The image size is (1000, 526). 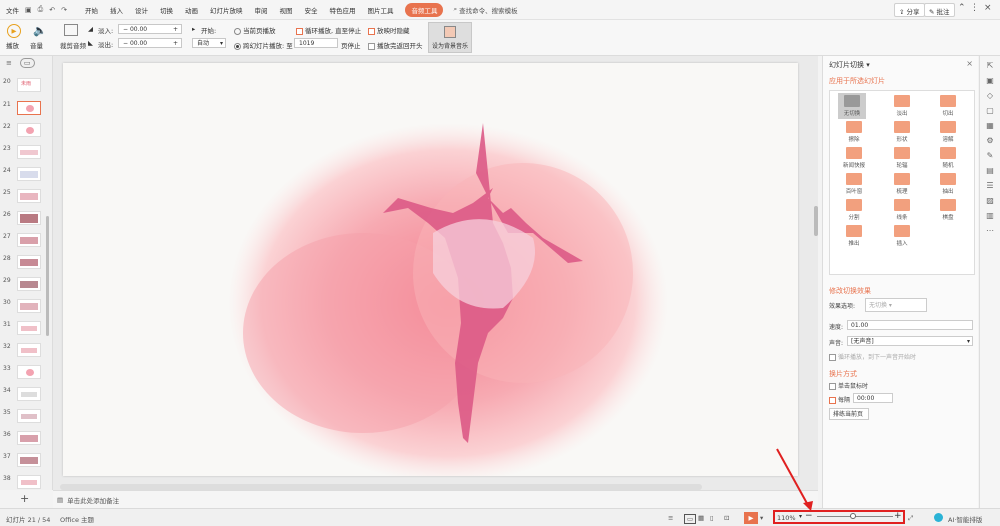 I want to click on fade-in-field: − 00.00 +, so click(x=150, y=29).